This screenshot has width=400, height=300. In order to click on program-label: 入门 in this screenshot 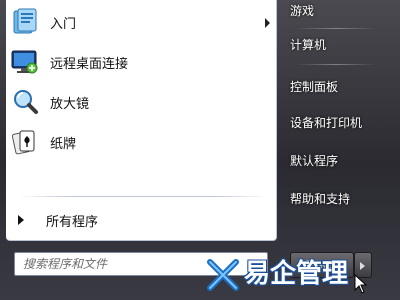, I will do `click(63, 24)`.